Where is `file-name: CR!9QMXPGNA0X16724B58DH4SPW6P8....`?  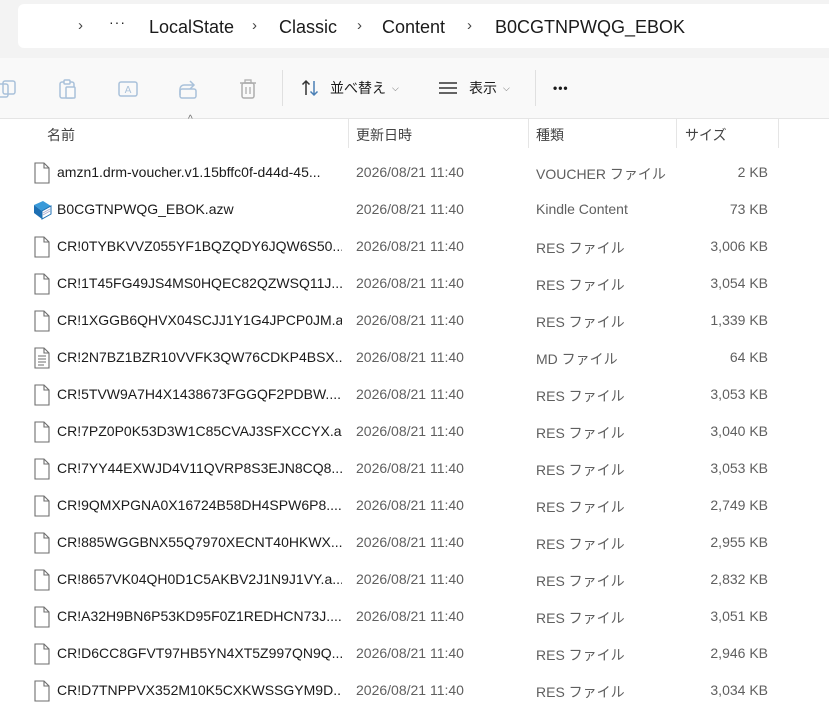
file-name: CR!9QMXPGNA0X16724B58DH4SPW6P8.... is located at coordinates (199, 505).